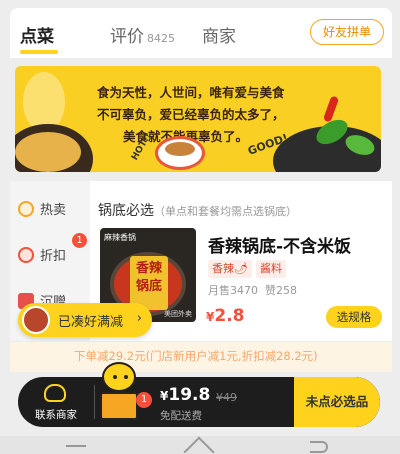 The image size is (400, 454). Describe the element at coordinates (281, 290) in the screenshot. I see `item-likes: 赞258` at that location.